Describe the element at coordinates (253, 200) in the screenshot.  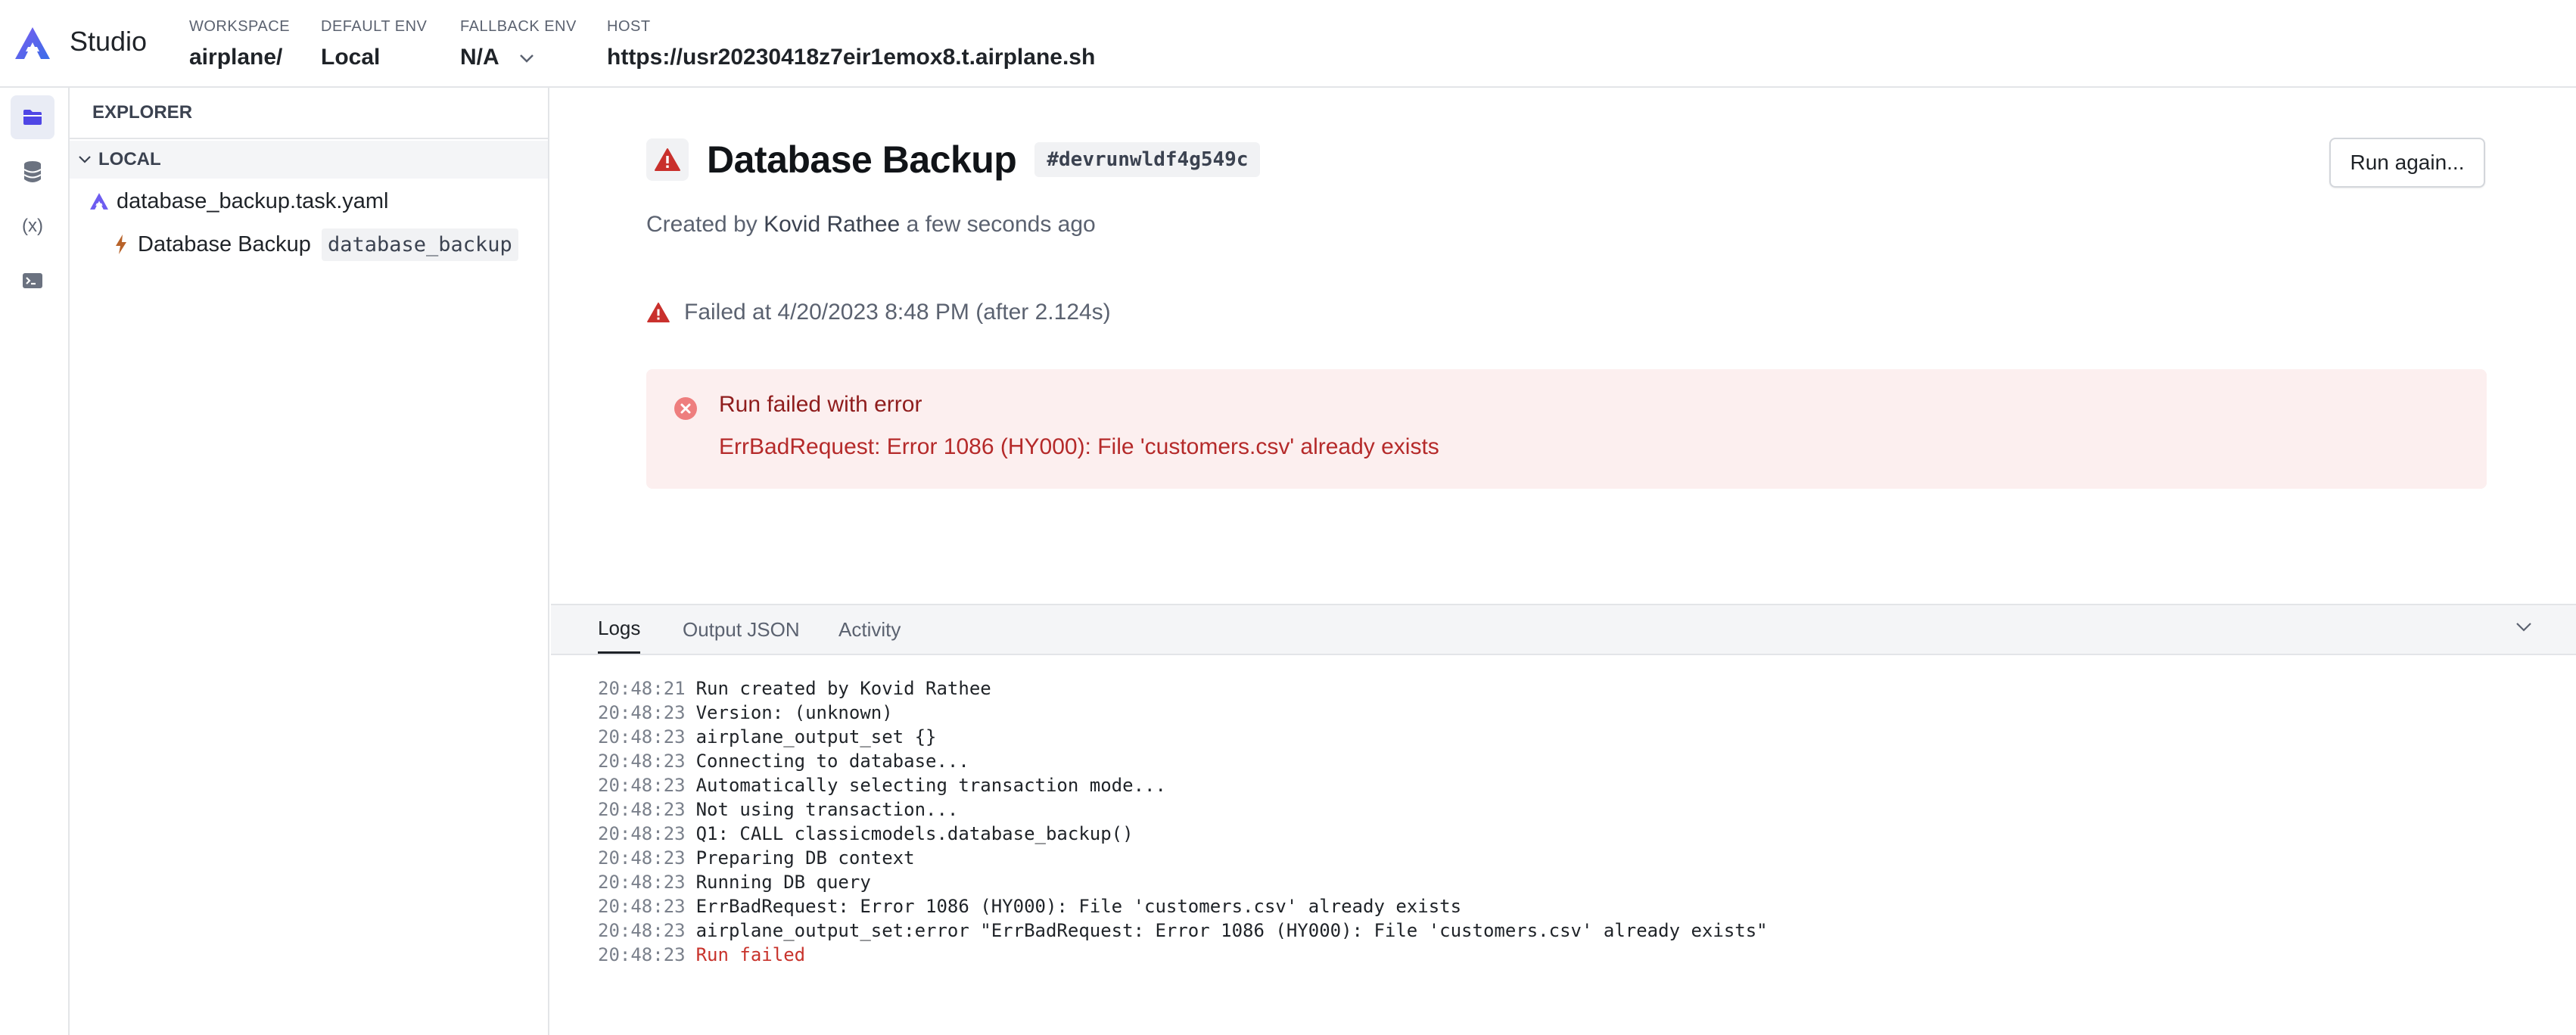
I see `file-name: database_backup.task.yaml` at that location.